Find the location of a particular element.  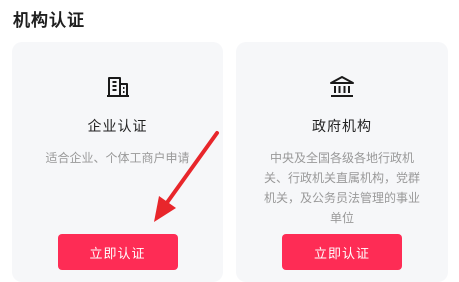

card-title: 政府机构 is located at coordinates (342, 127).